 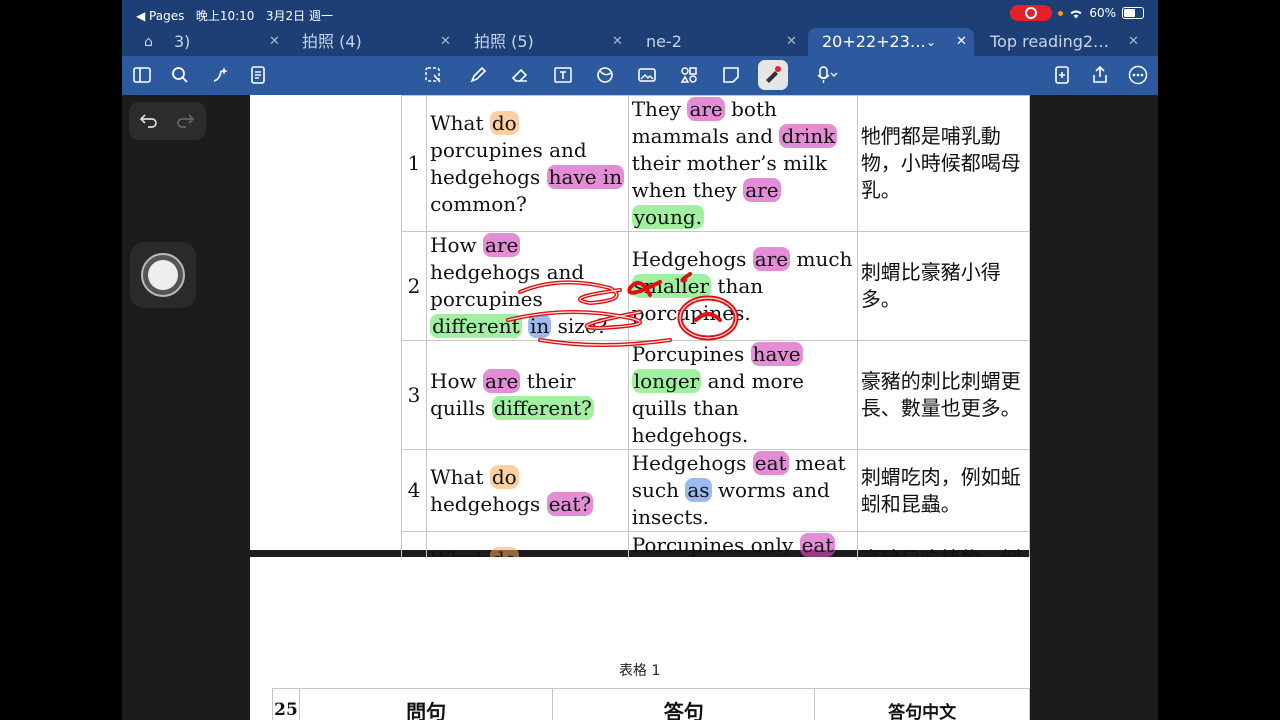 What do you see at coordinates (478, 75) in the screenshot?
I see `pen-icon` at bounding box center [478, 75].